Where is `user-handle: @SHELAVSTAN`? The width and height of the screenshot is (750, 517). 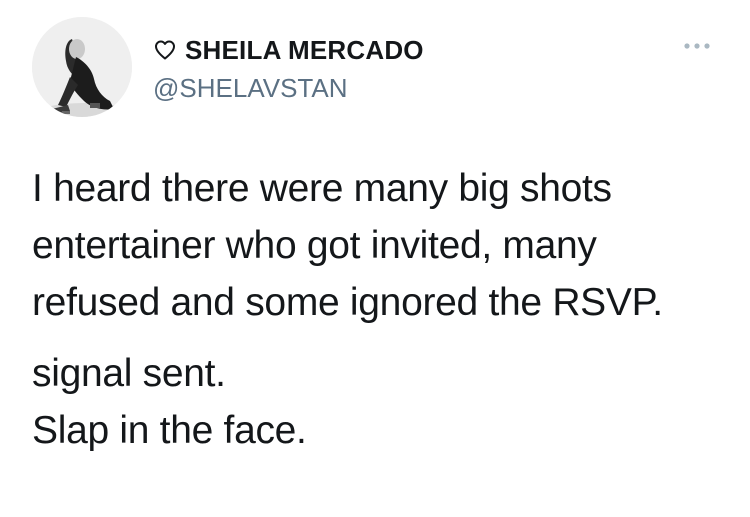
user-handle: @SHELAVSTAN is located at coordinates (288, 88).